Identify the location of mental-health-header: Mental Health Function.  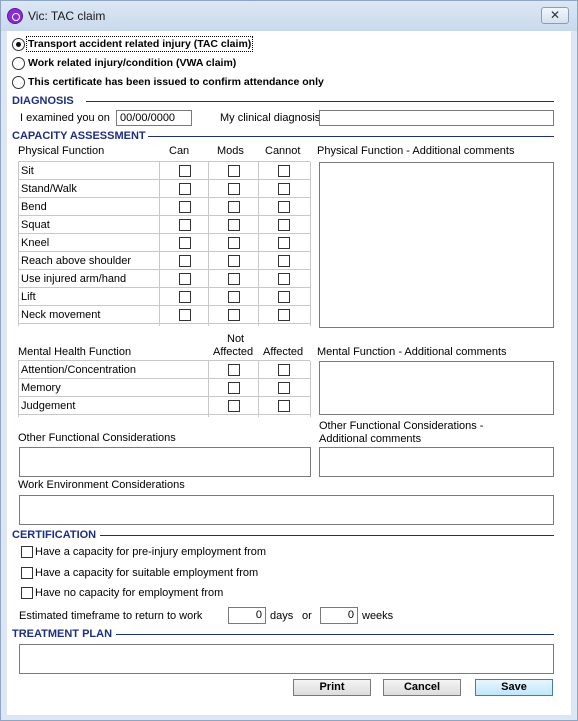
(75, 352).